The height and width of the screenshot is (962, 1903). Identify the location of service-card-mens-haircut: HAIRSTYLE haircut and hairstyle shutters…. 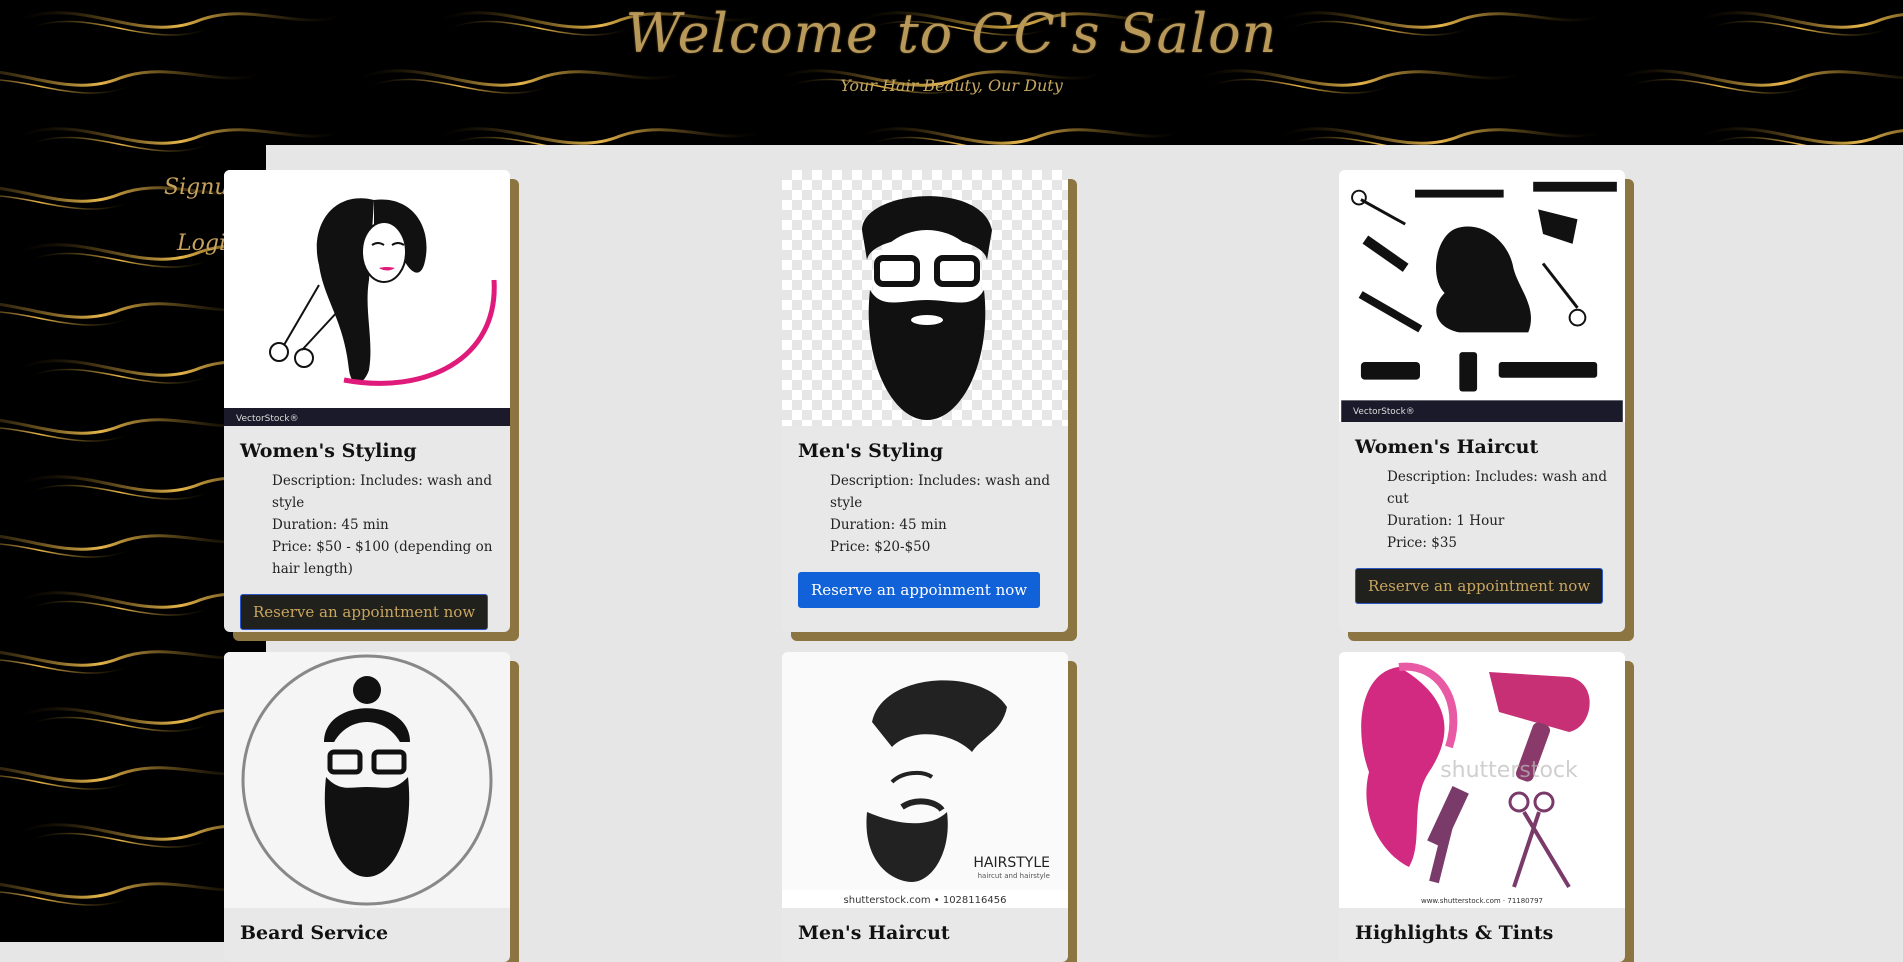
(925, 807).